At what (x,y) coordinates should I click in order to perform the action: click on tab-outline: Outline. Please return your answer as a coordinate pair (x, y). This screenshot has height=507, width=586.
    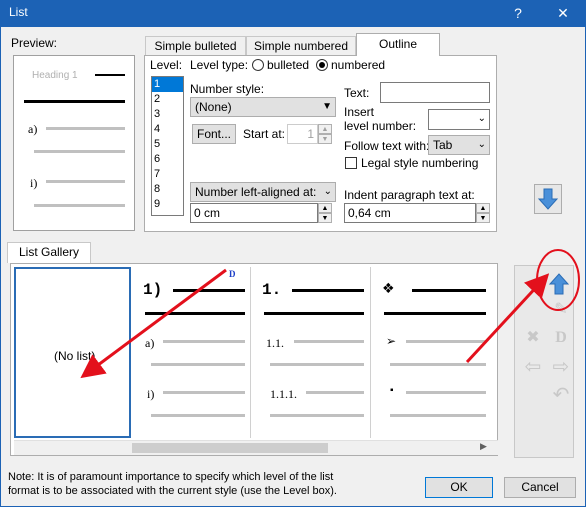
    Looking at the image, I should click on (398, 44).